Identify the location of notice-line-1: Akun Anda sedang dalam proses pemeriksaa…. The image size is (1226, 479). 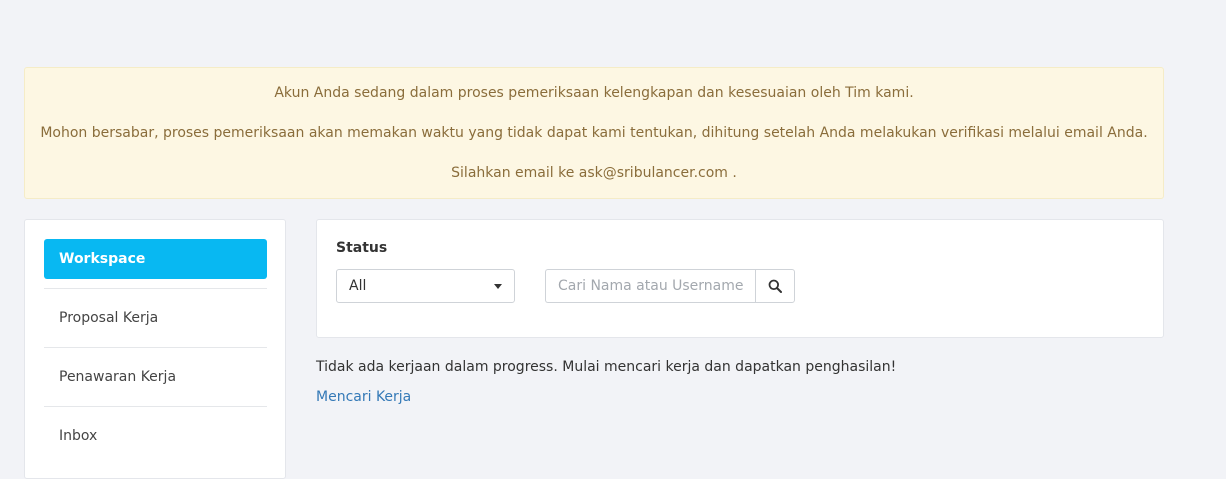
(594, 93).